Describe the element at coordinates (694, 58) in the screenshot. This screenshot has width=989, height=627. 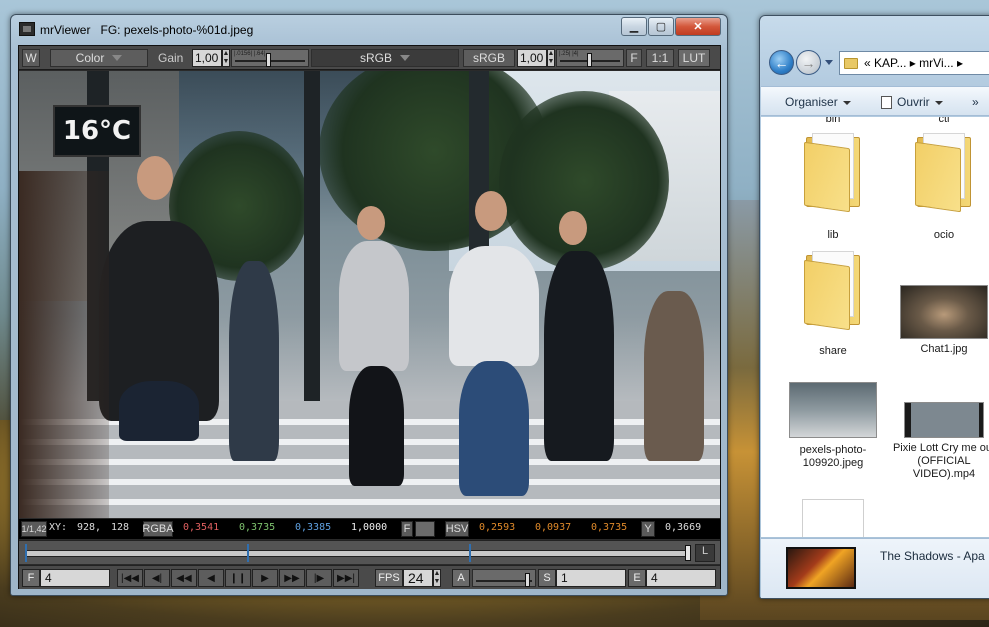
I see `lut-toggle: LUT` at that location.